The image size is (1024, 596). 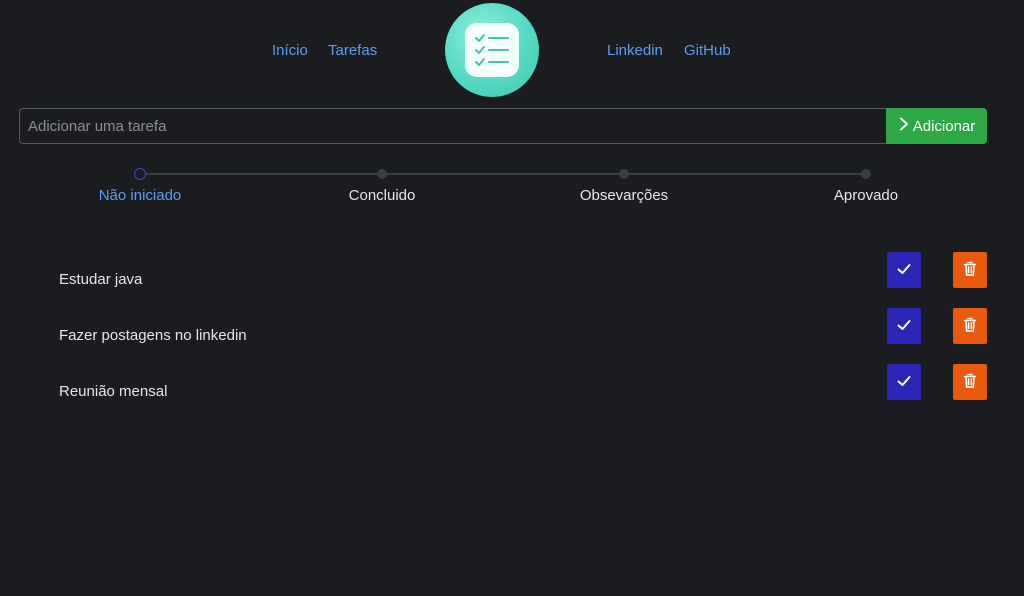 What do you see at coordinates (290, 50) in the screenshot?
I see `nav-link-inicio: Início` at bounding box center [290, 50].